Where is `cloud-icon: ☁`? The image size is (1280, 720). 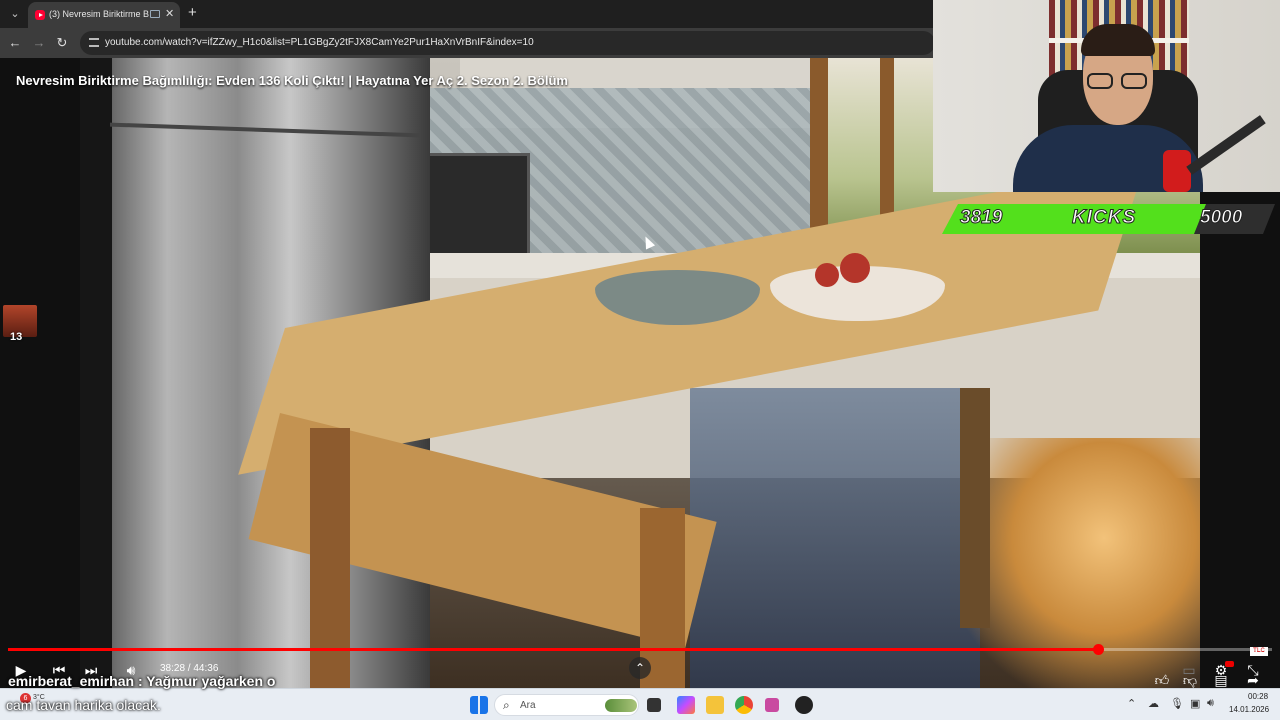
cloud-icon: ☁ is located at coordinates (1153, 703).